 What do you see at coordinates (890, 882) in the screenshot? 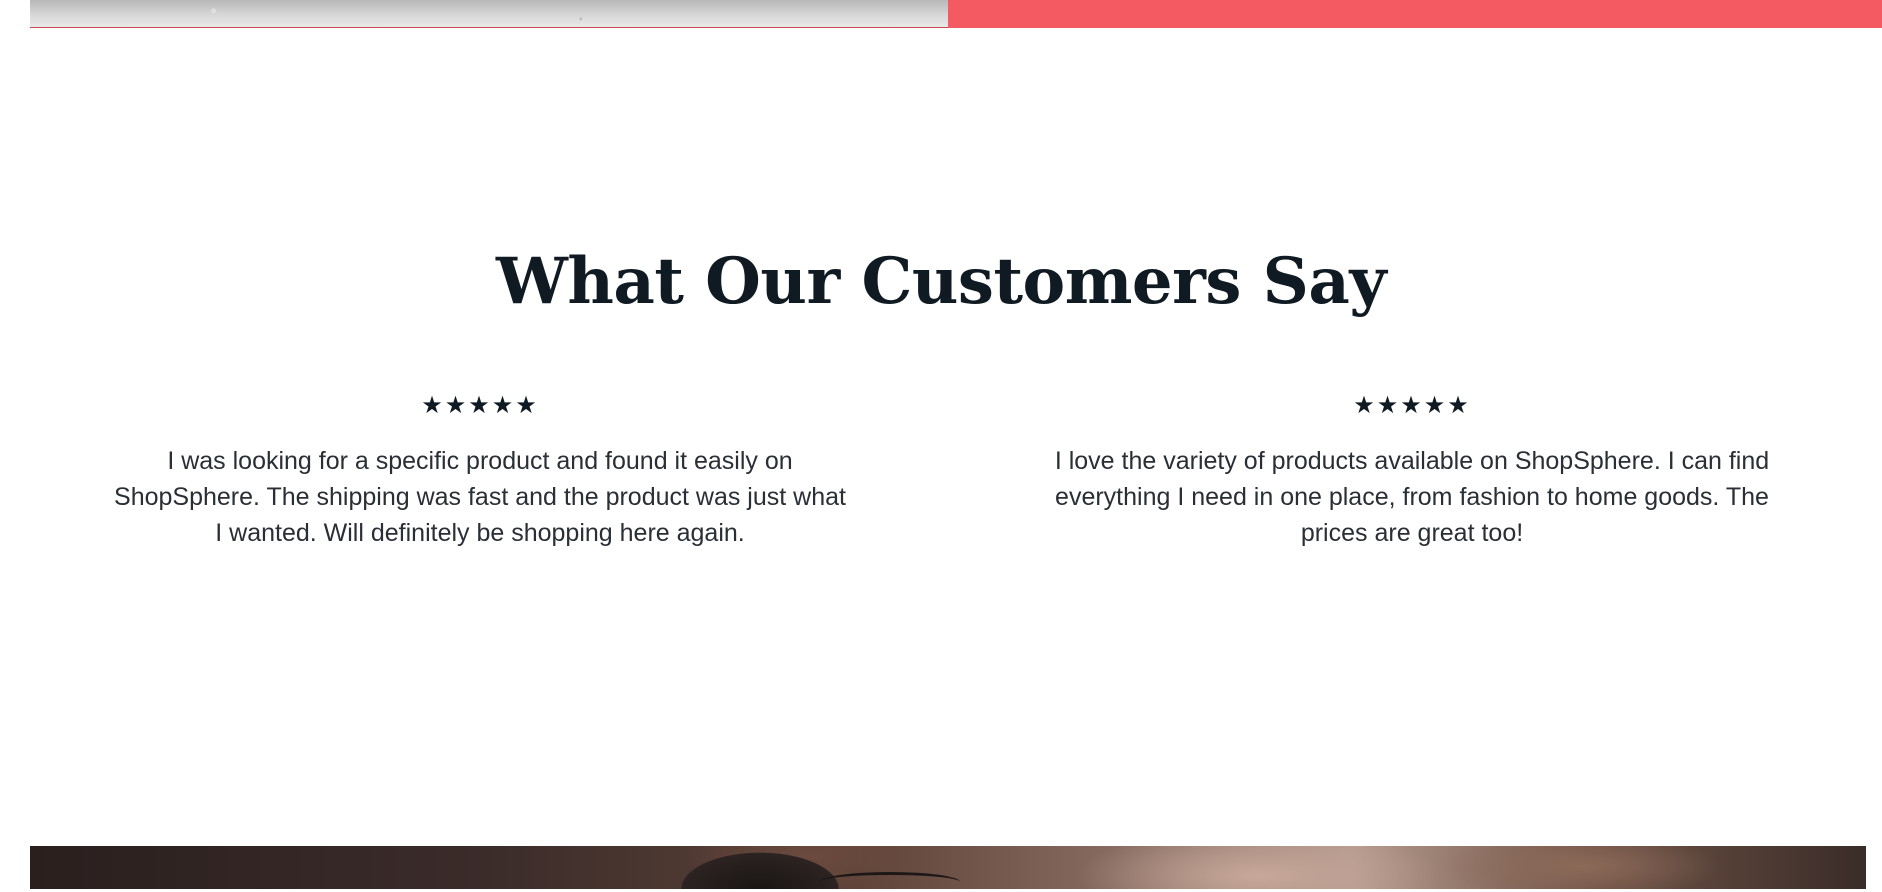
I see `glasses-shape` at bounding box center [890, 882].